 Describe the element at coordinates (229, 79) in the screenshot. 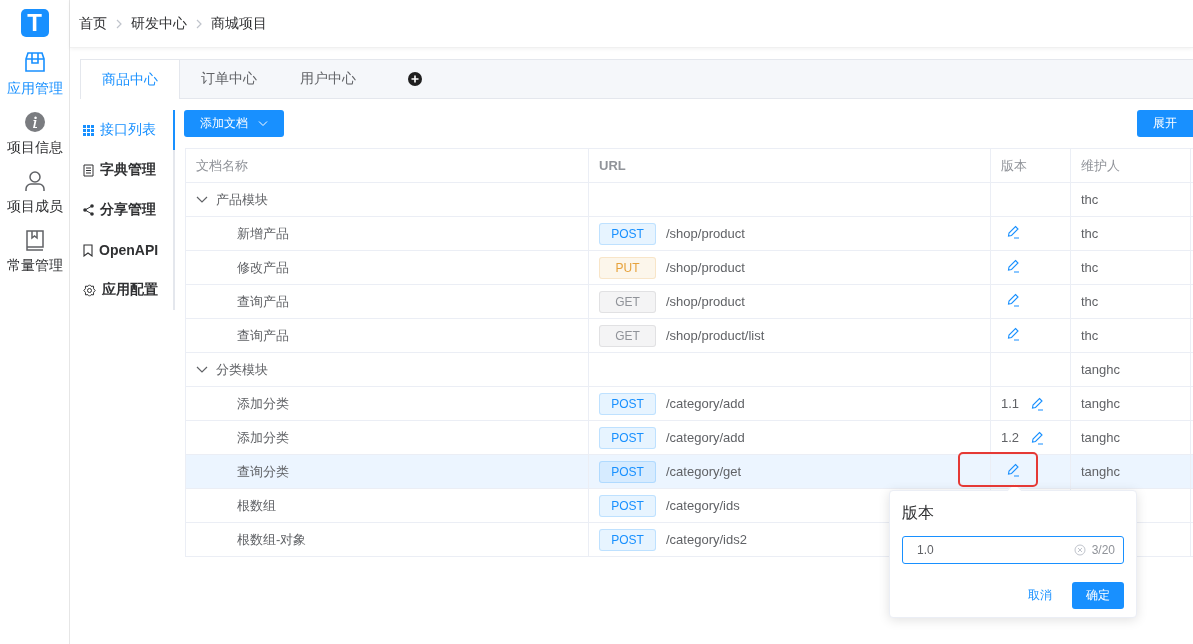

I see `tab: 订单中心` at that location.